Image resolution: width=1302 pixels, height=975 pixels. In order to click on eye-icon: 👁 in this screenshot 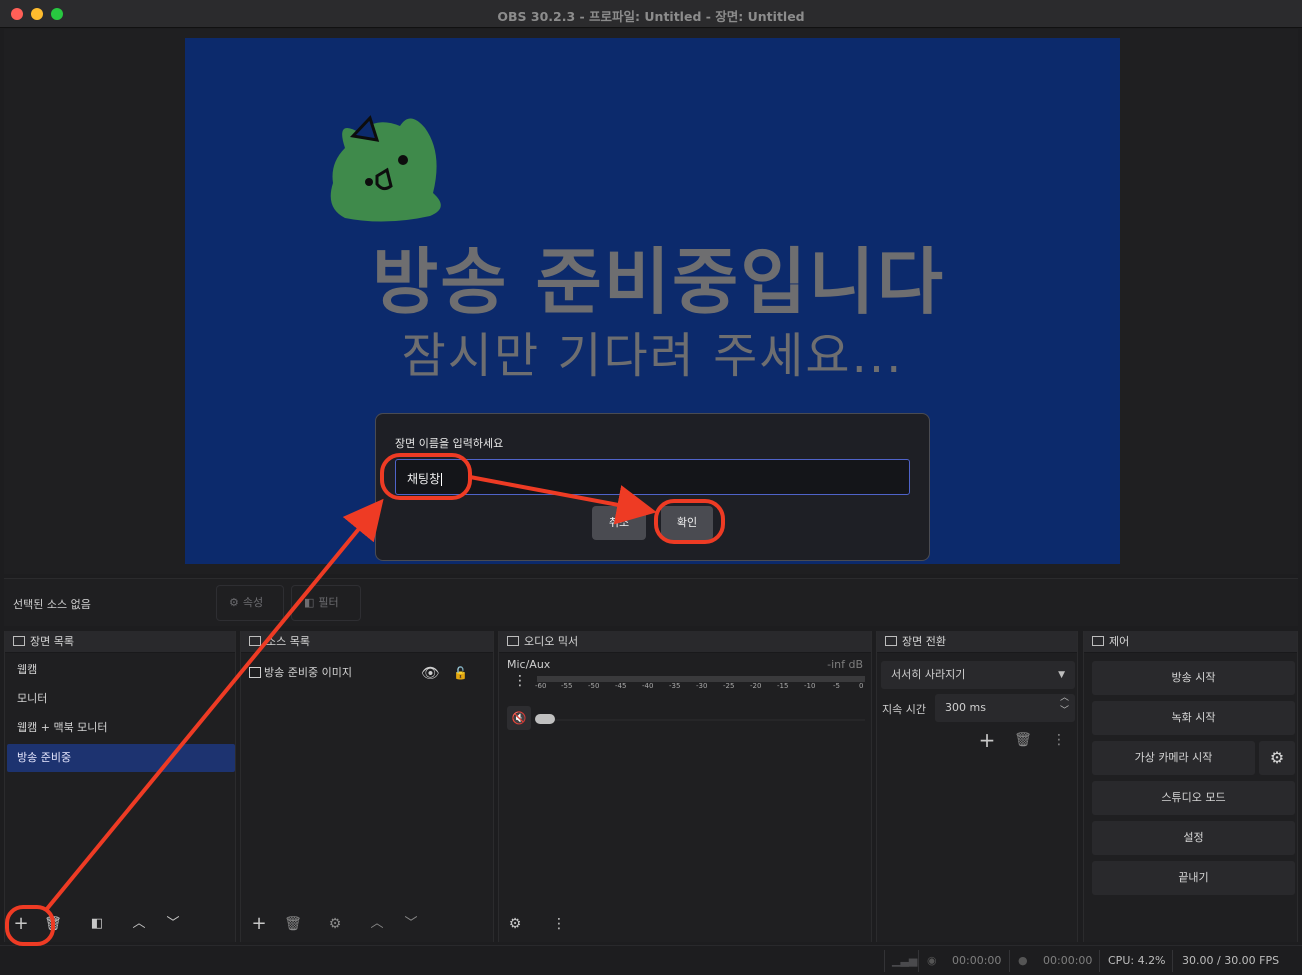, I will do `click(430, 673)`.